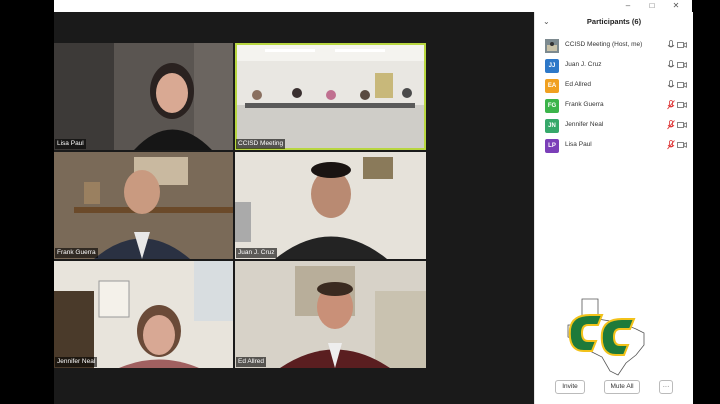 This screenshot has height=404, width=720. Describe the element at coordinates (614, 106) in the screenshot. I see `participant-row: FG Frank Guerra` at that location.